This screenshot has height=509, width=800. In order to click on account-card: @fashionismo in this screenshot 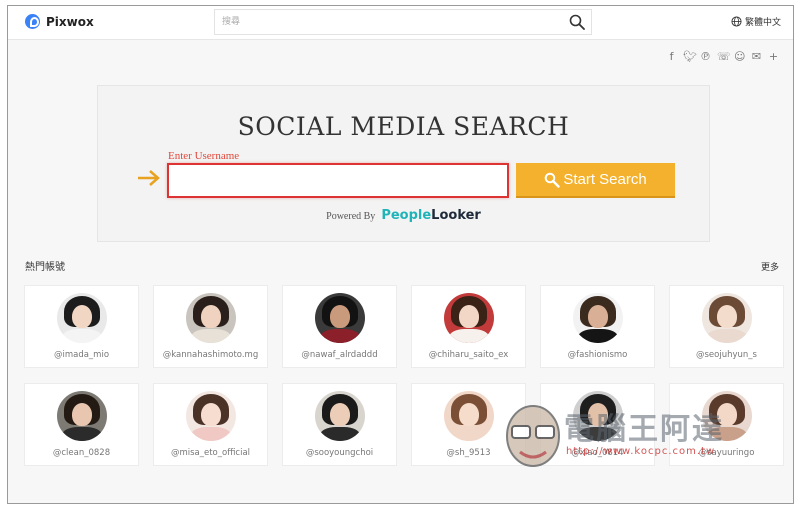, I will do `click(597, 326)`.